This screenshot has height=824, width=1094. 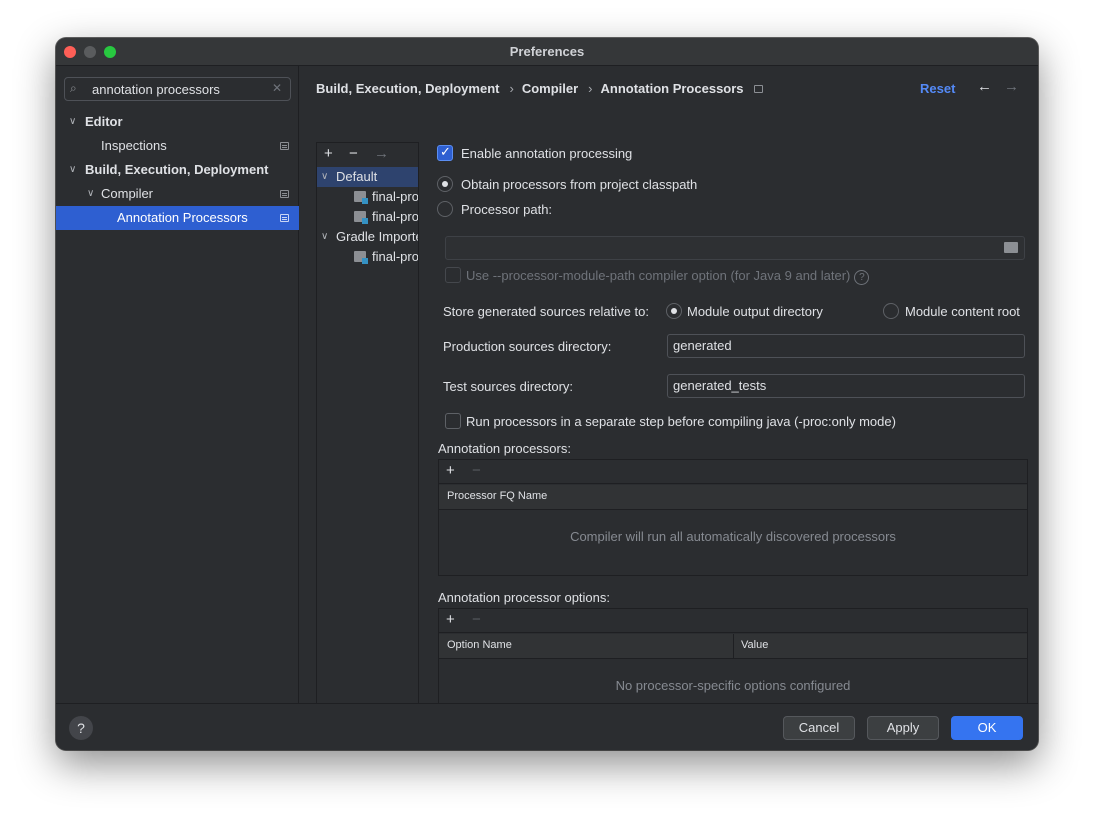 I want to click on production-sources-directory-input: generated, so click(x=846, y=346).